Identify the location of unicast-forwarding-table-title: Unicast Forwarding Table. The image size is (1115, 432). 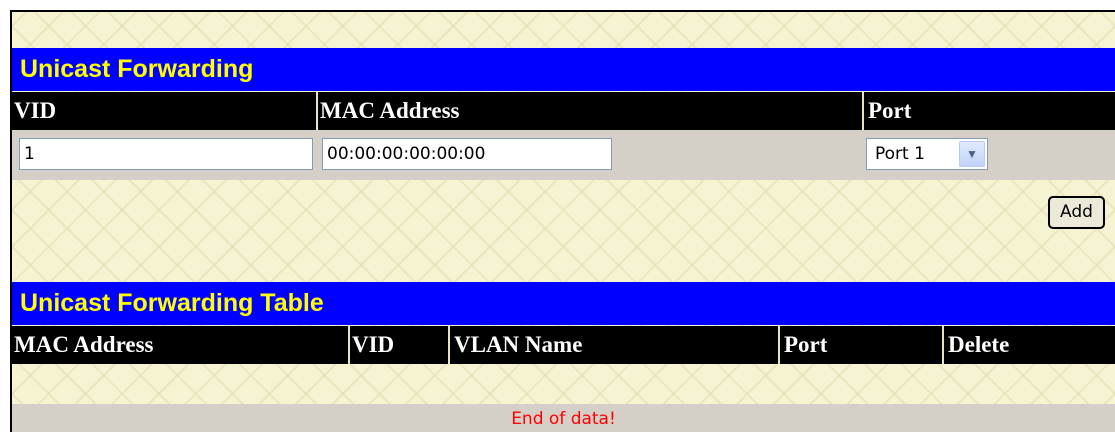
(563, 303).